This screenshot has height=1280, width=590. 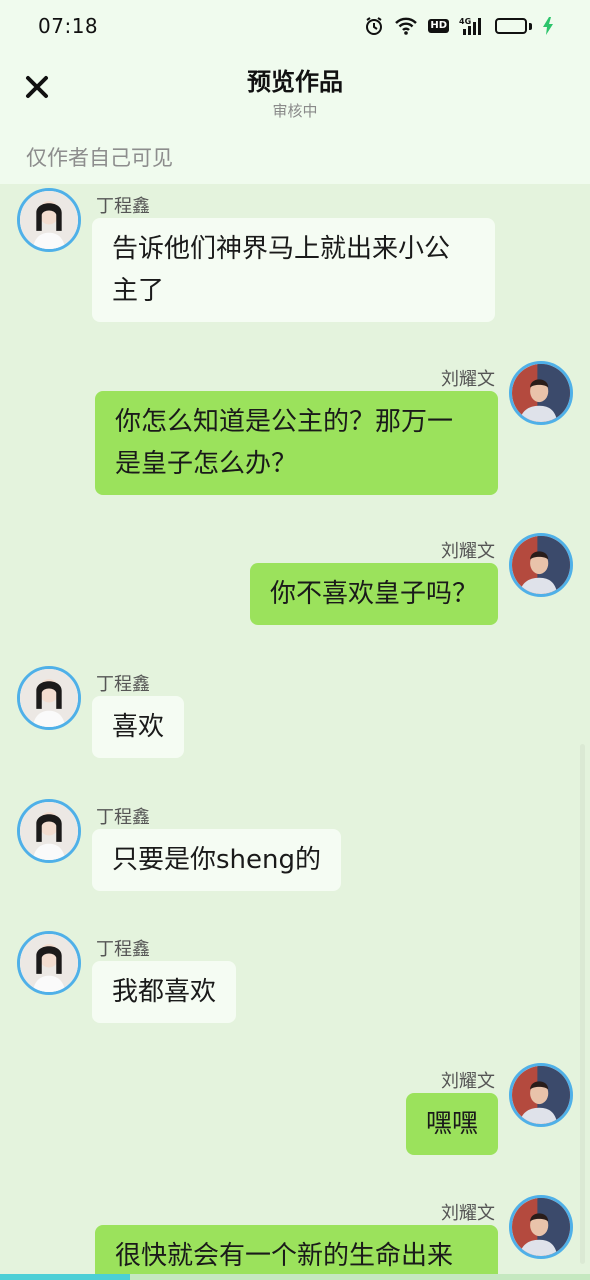 What do you see at coordinates (406, 26) in the screenshot?
I see `wifi-icon` at bounding box center [406, 26].